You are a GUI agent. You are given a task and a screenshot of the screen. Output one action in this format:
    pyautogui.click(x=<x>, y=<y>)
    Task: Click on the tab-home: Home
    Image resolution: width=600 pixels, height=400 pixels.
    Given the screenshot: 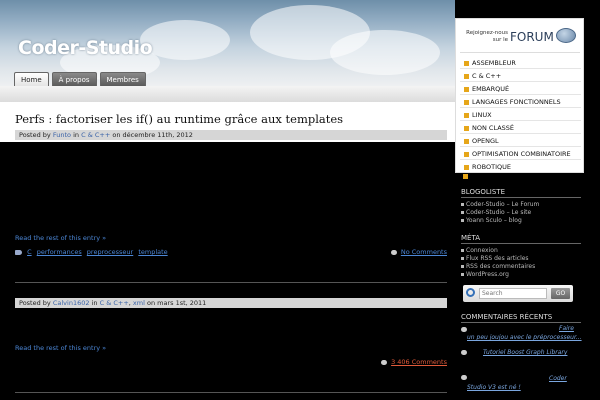 What is the action you would take?
    pyautogui.click(x=31, y=79)
    